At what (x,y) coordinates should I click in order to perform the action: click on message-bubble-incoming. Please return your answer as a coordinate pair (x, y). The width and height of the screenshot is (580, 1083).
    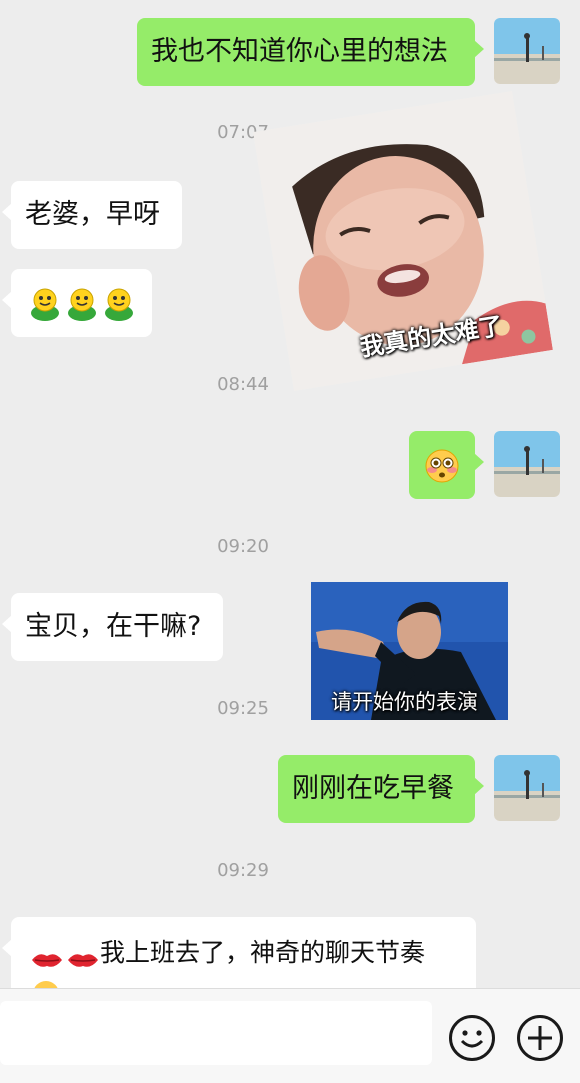
    Looking at the image, I should click on (77, 303).